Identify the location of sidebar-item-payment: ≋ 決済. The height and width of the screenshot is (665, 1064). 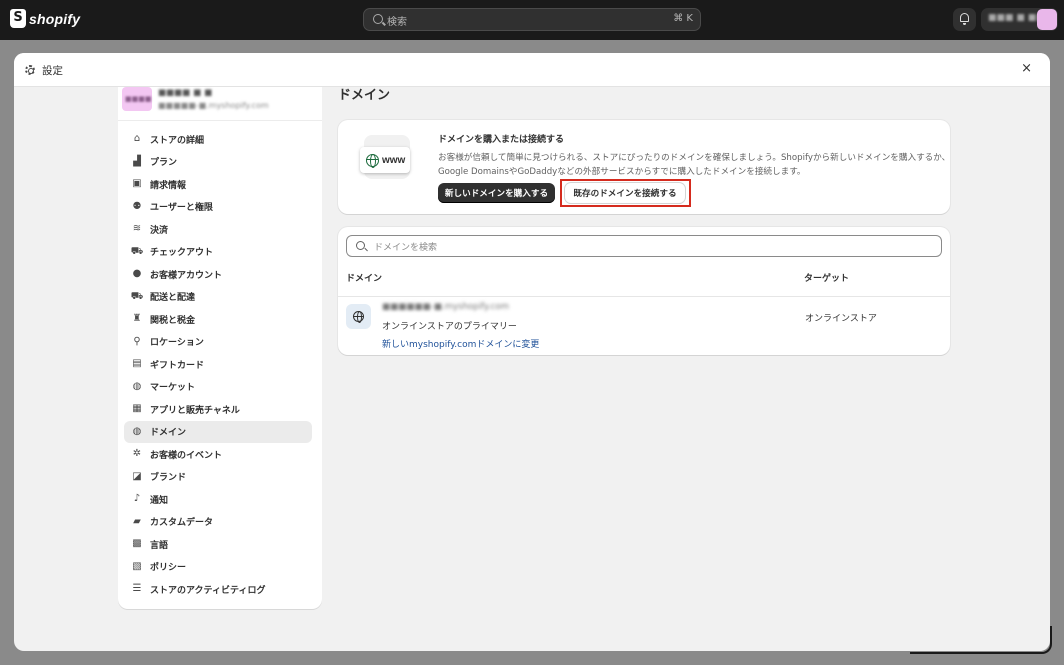
(218, 229).